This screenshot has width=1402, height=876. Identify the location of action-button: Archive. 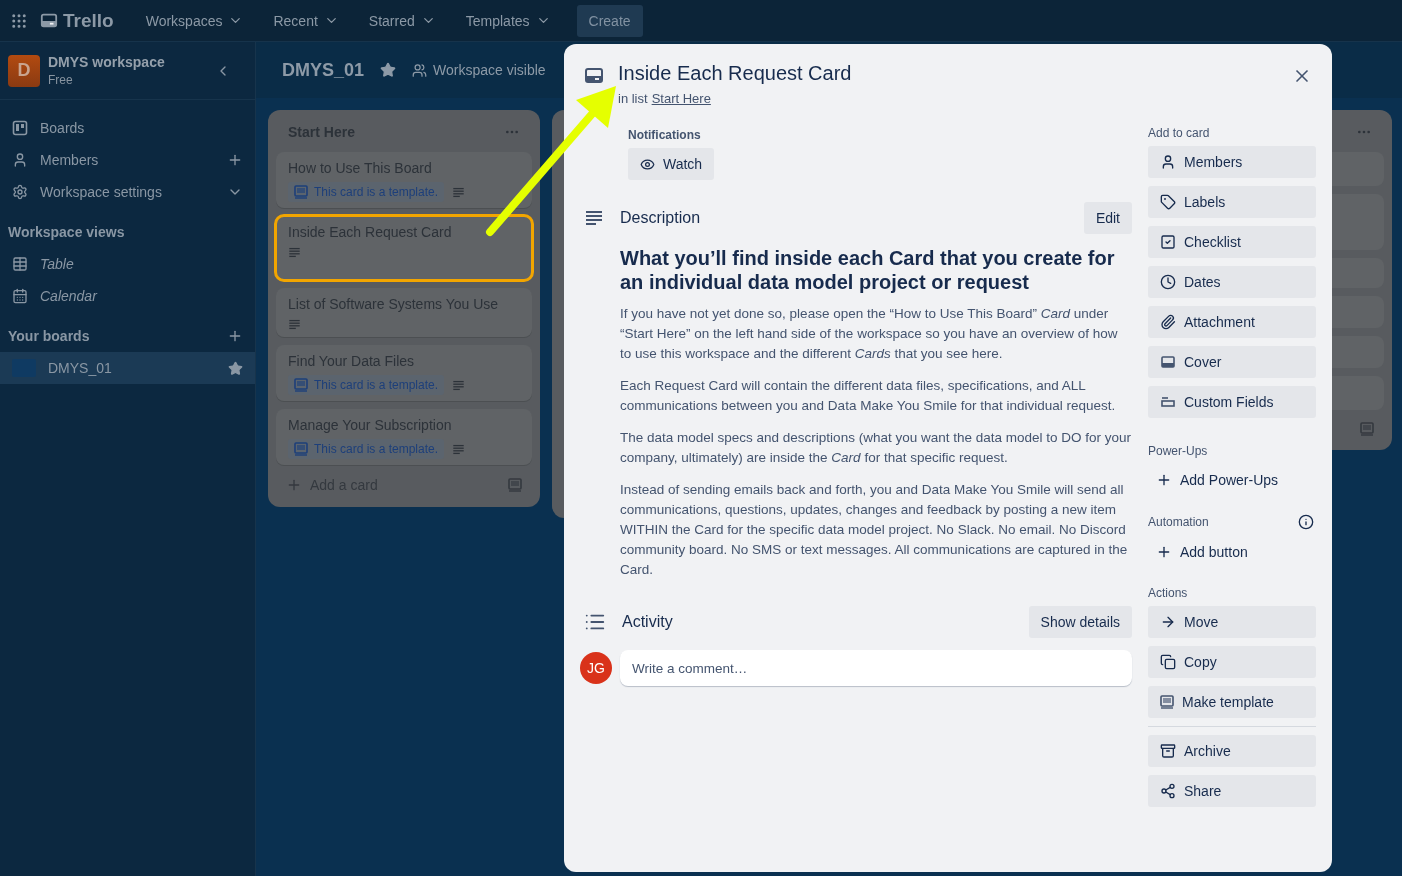
(1232, 751).